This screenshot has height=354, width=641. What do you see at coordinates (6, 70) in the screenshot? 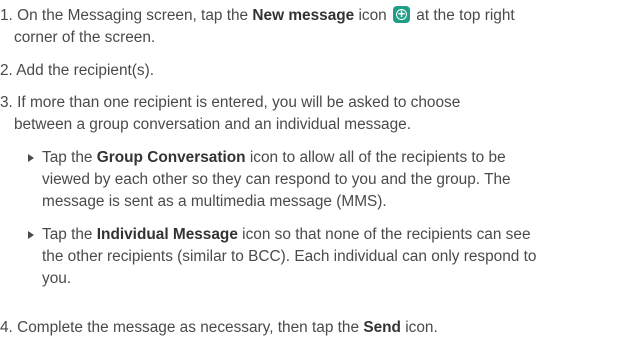
I see `step-2-number: 2.` at bounding box center [6, 70].